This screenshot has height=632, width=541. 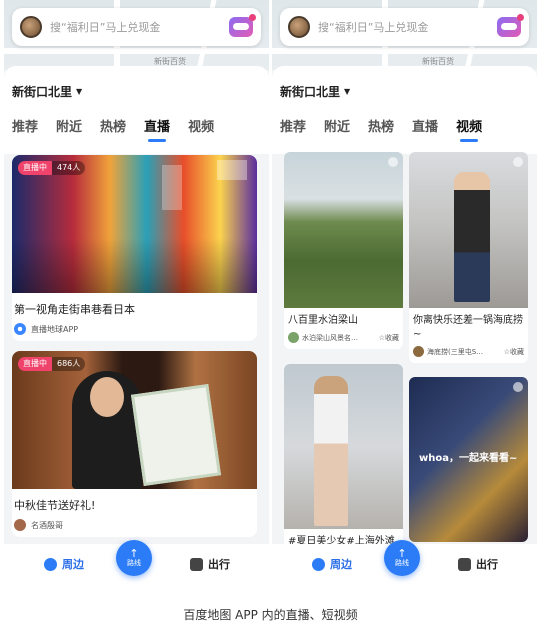 I want to click on video-thumbnail: whoa，一起来看看~, so click(x=468, y=459).